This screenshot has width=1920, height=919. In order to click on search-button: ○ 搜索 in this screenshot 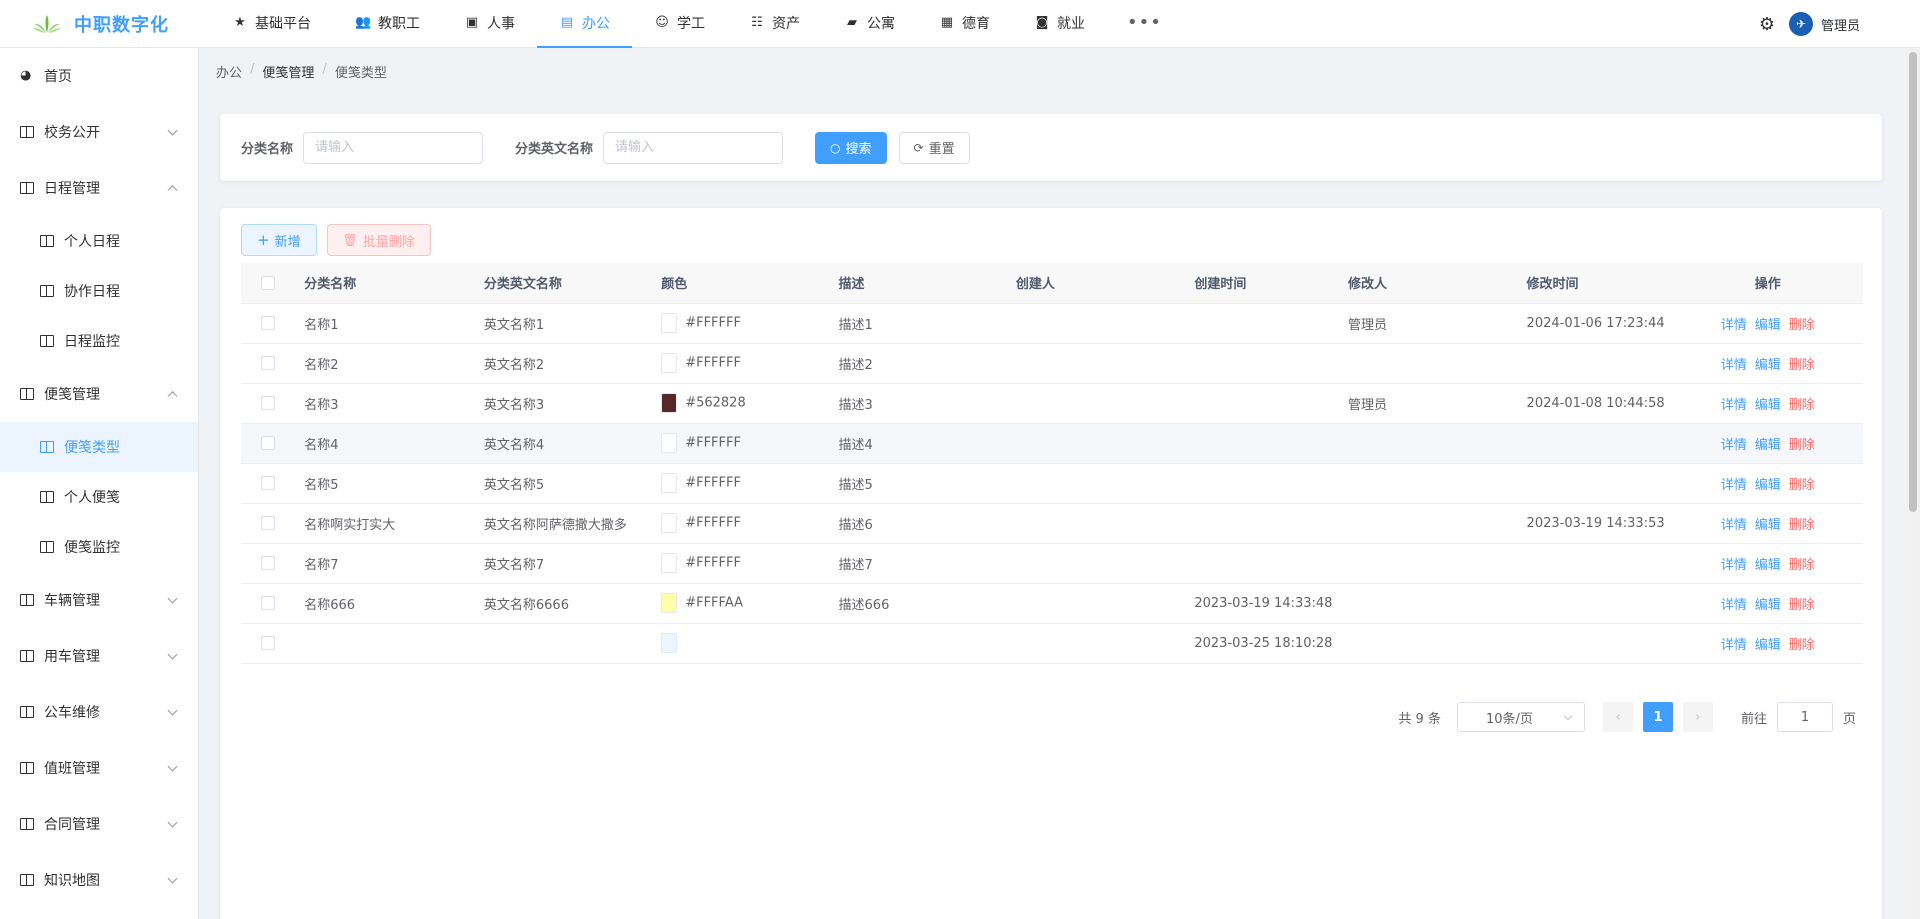, I will do `click(851, 147)`.